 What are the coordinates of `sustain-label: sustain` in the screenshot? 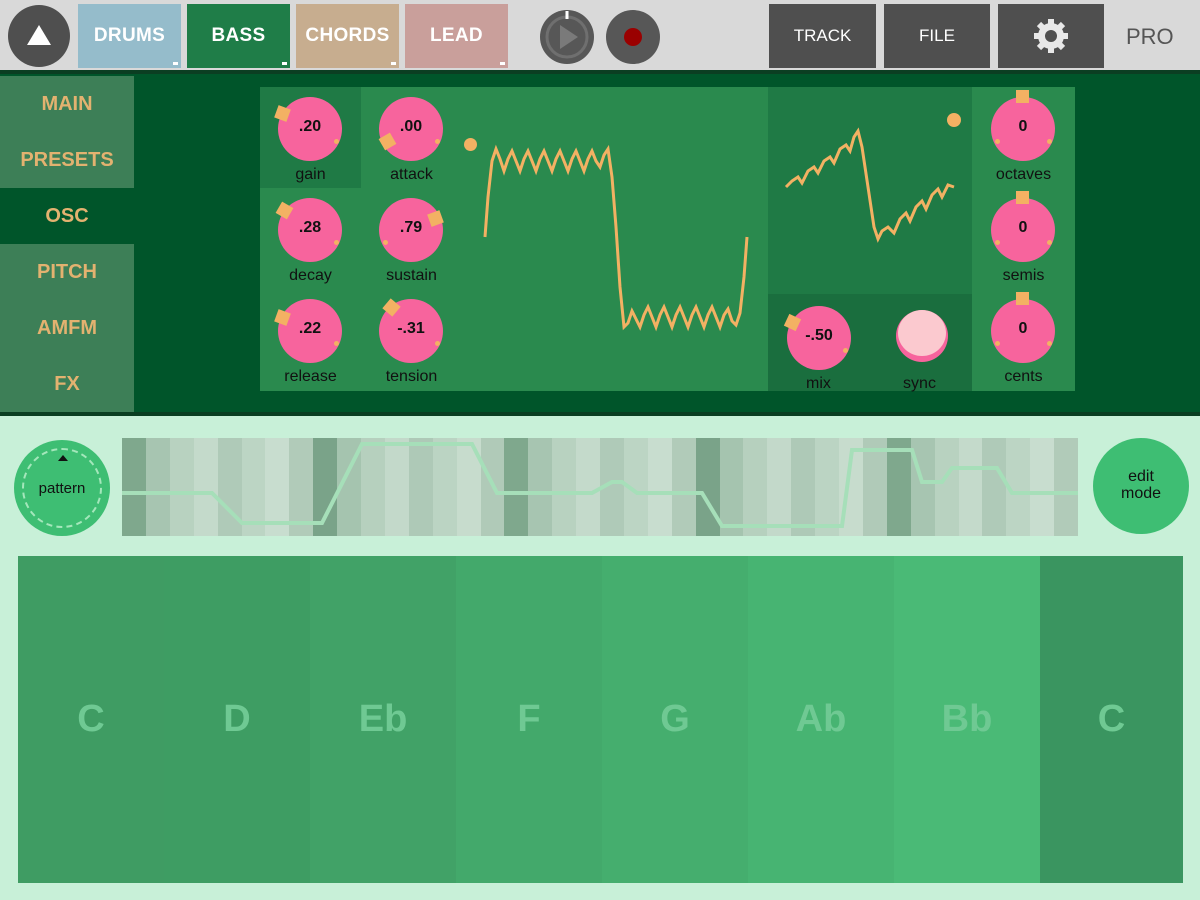 It's located at (411, 275).